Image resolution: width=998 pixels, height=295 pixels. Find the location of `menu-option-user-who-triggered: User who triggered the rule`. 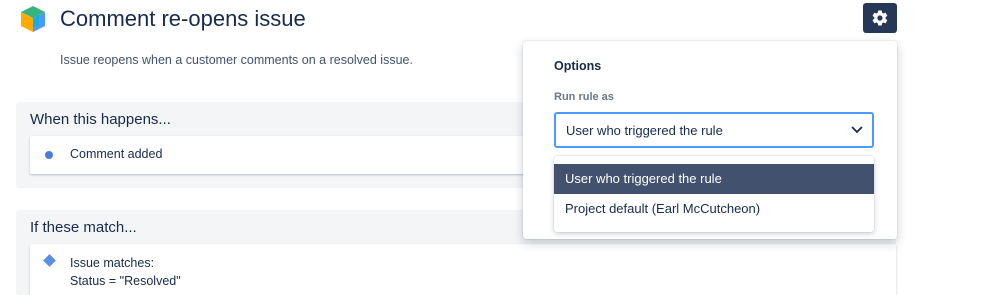

menu-option-user-who-triggered: User who triggered the rule is located at coordinates (714, 179).